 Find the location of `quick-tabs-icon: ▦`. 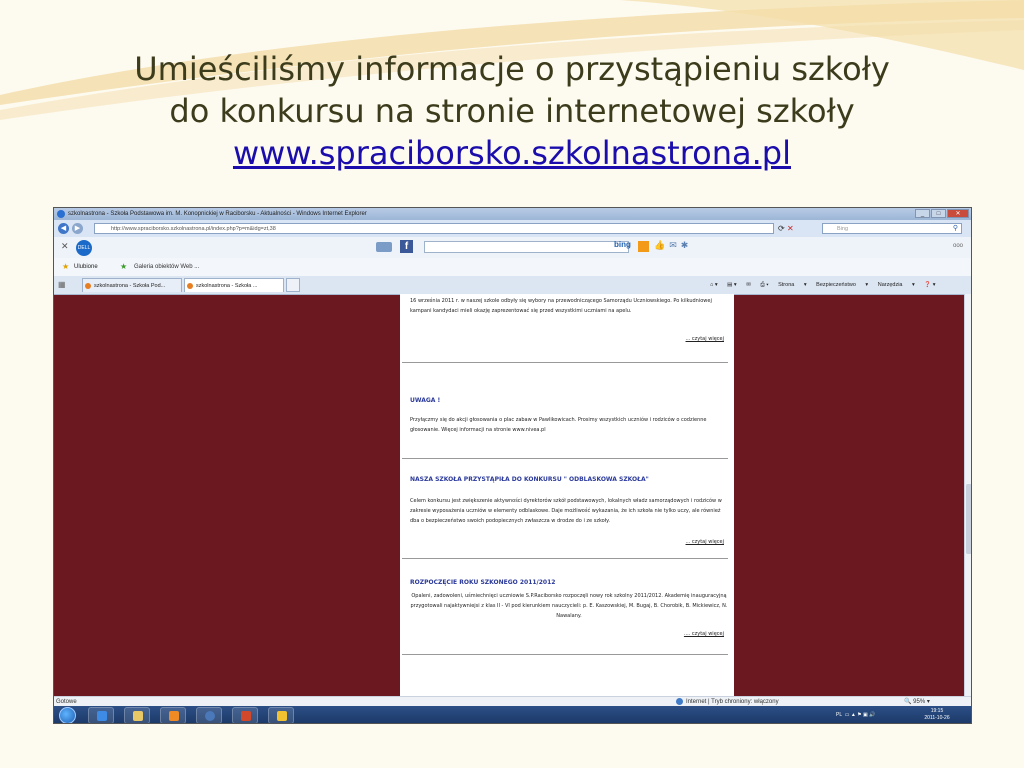

quick-tabs-icon: ▦ is located at coordinates (62, 285).